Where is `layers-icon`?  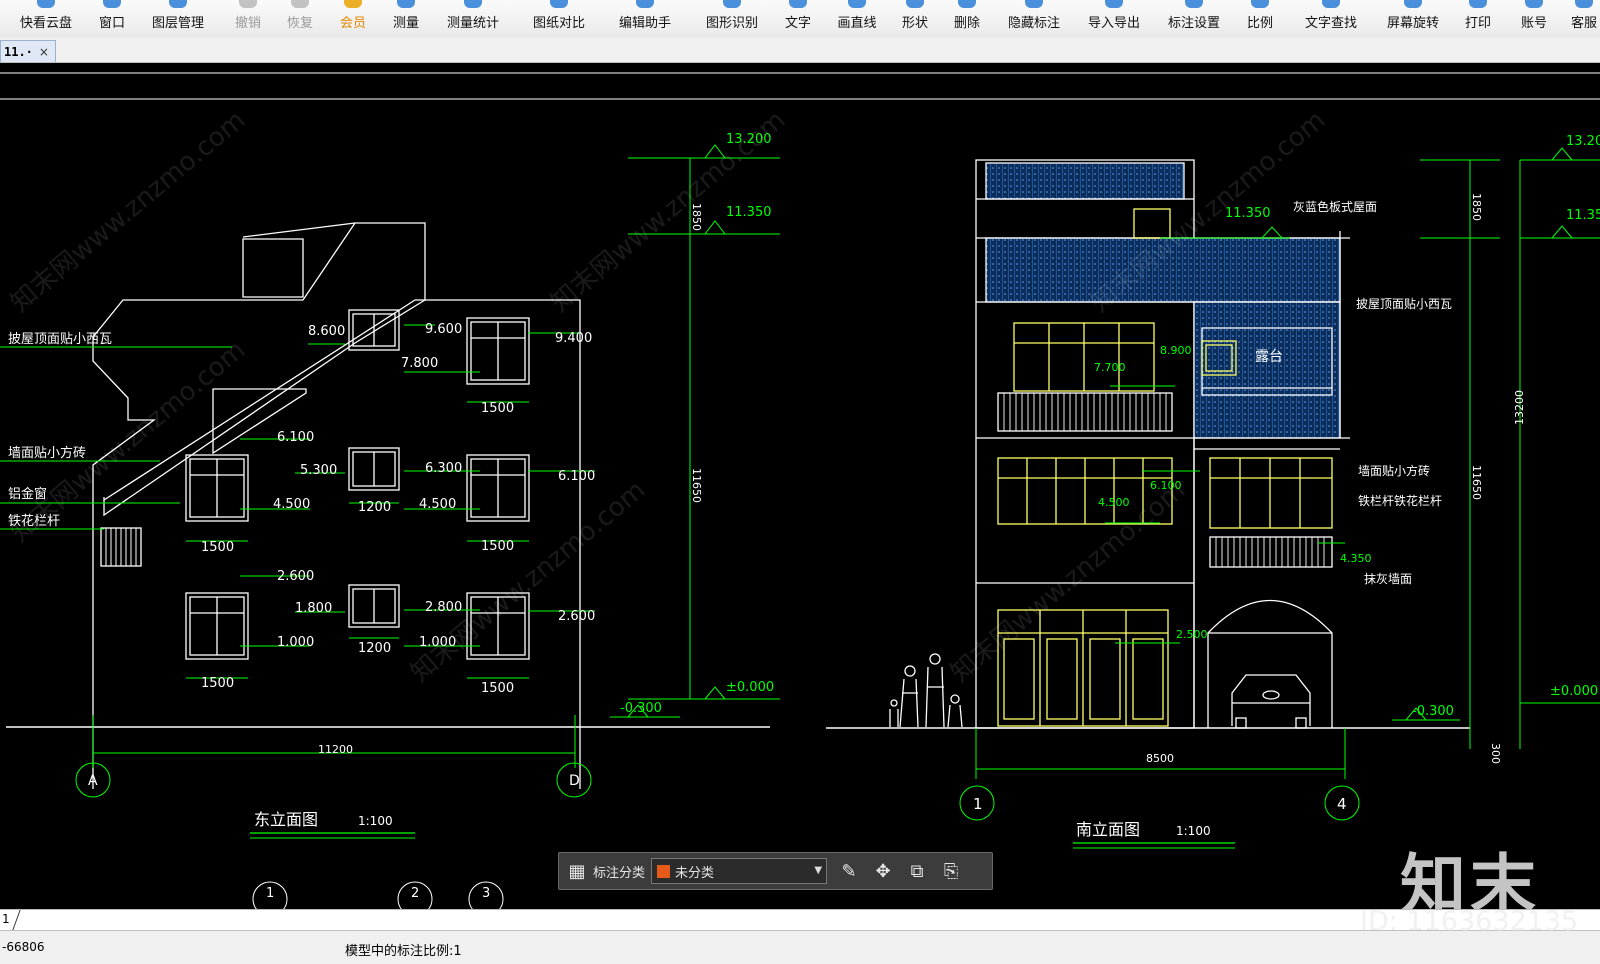
layers-icon is located at coordinates (178, 4).